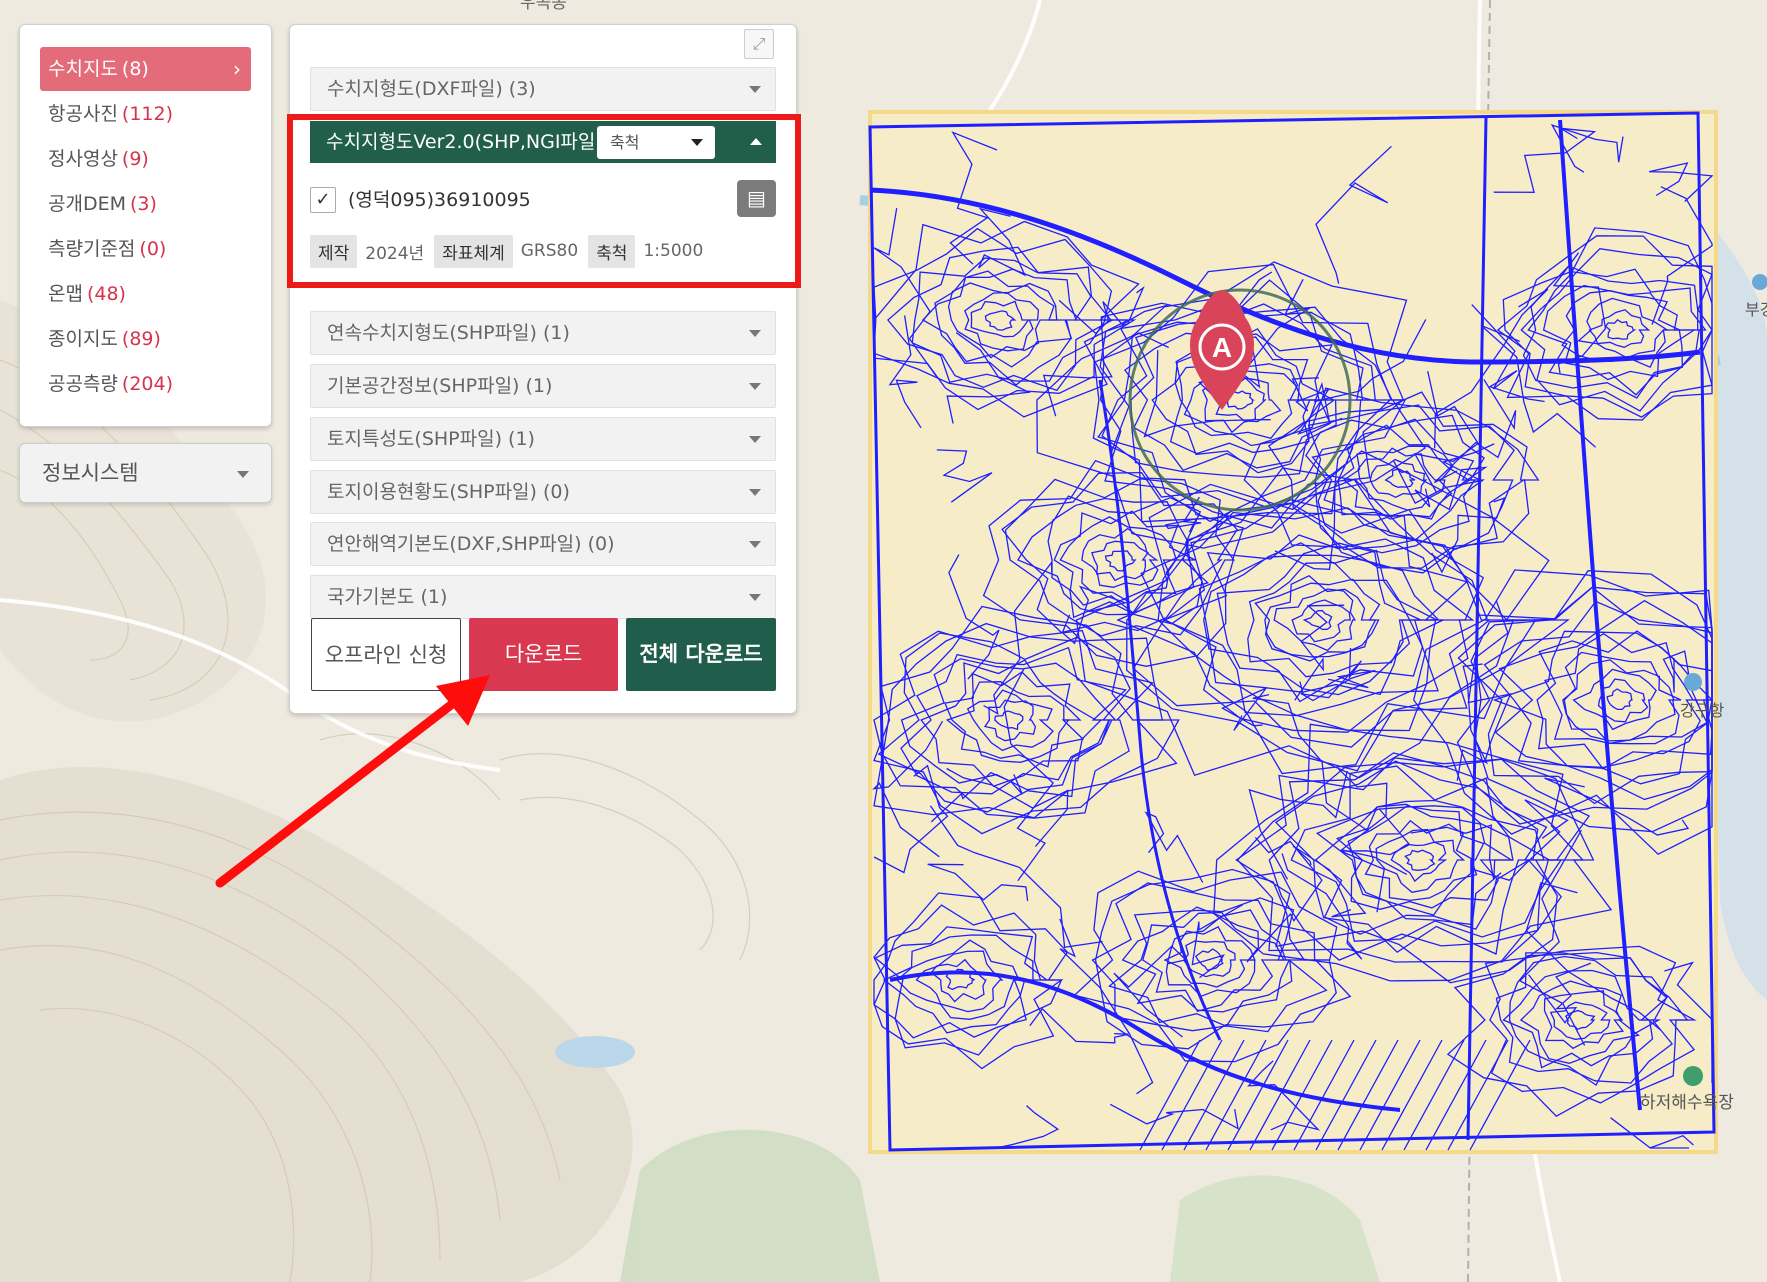 The image size is (1767, 1282). Describe the element at coordinates (543, 439) in the screenshot. I see `accordion-land-characteristics: 토지특성도(SHP파일) (1)` at that location.